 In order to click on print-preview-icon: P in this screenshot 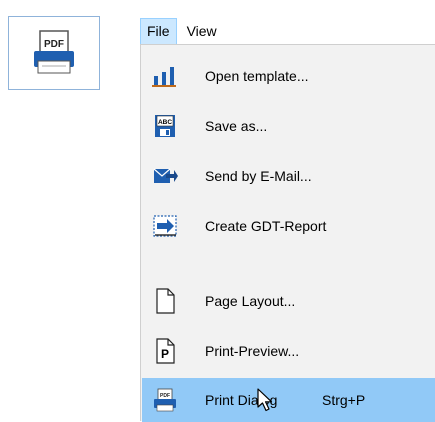, I will do `click(165, 351)`.